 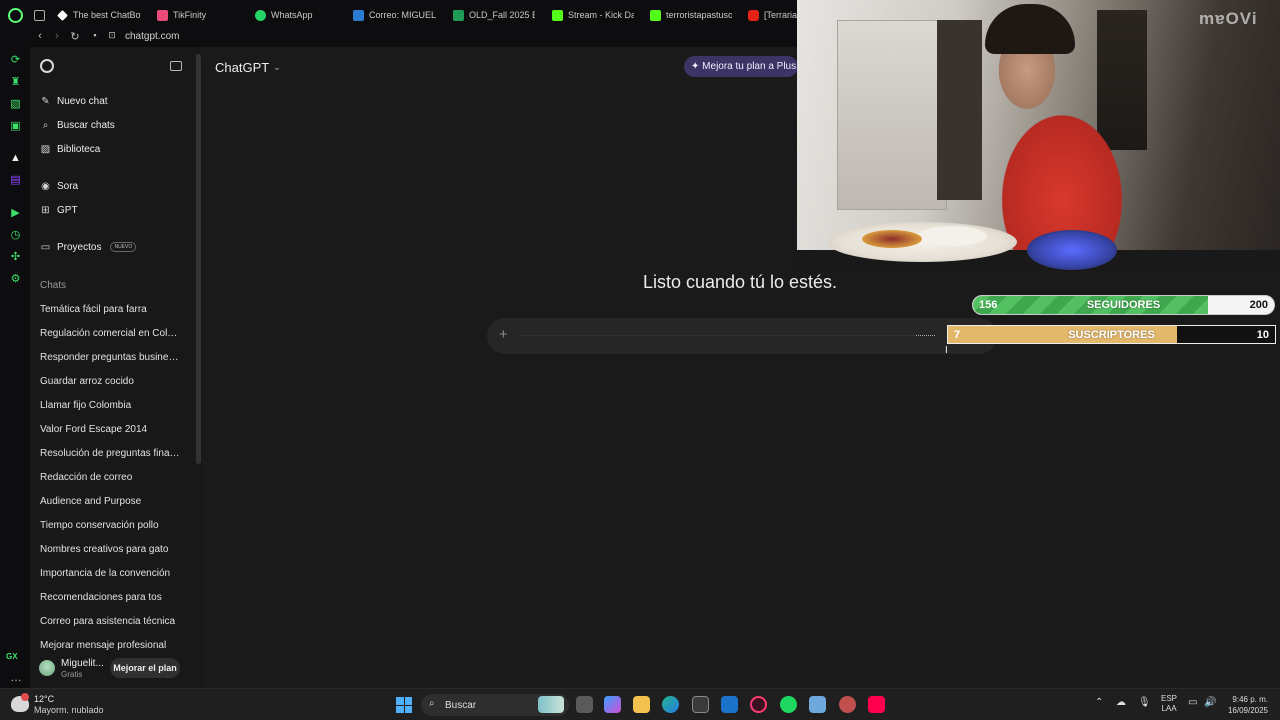 I want to click on copilot-icon, so click(x=612, y=704).